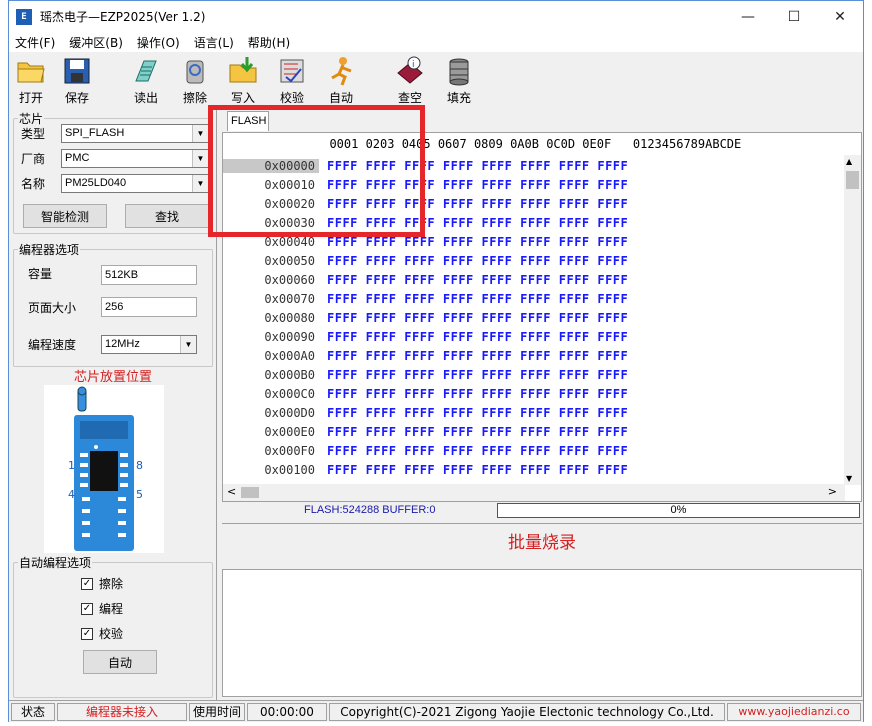 Image resolution: width=872 pixels, height=726 pixels. What do you see at coordinates (52, 345) in the screenshot?
I see `speed-label: 编程速度` at bounding box center [52, 345].